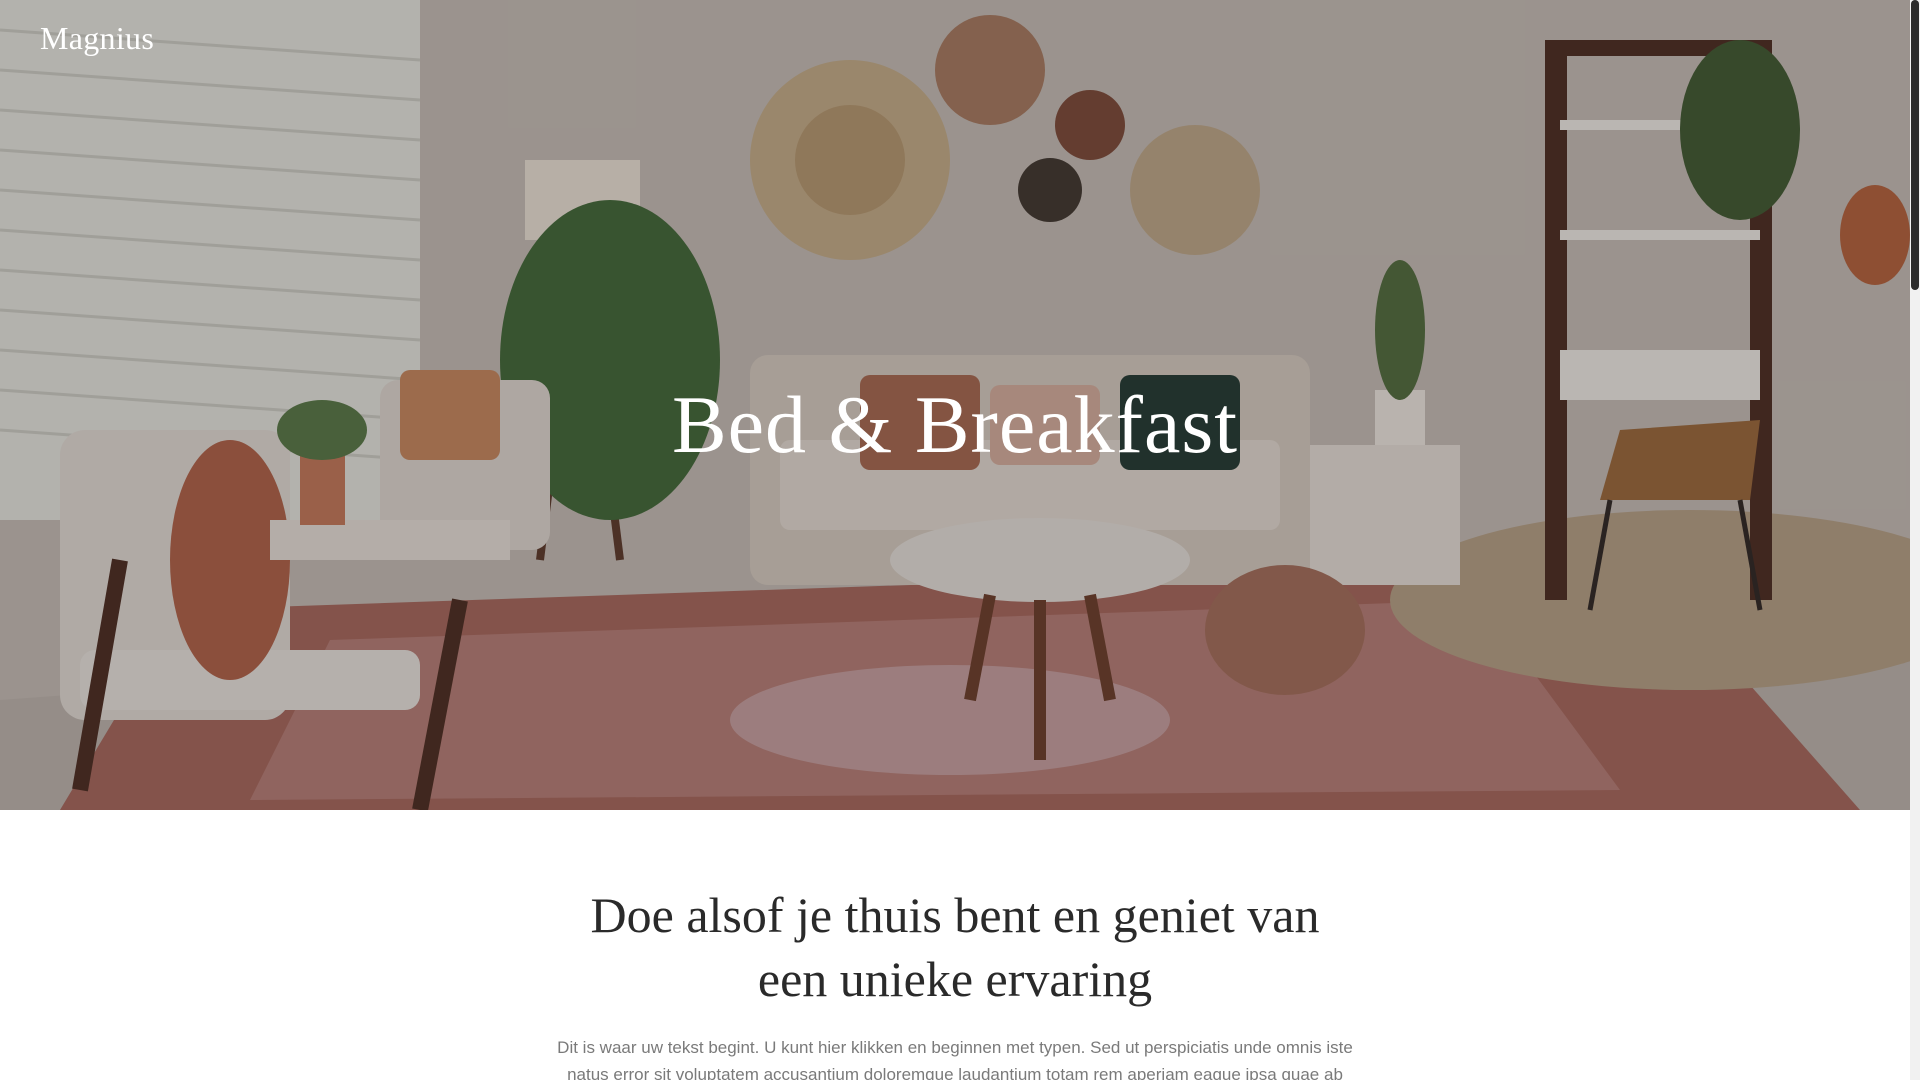  I want to click on hero-title: Bed & Breakfast, so click(955, 424).